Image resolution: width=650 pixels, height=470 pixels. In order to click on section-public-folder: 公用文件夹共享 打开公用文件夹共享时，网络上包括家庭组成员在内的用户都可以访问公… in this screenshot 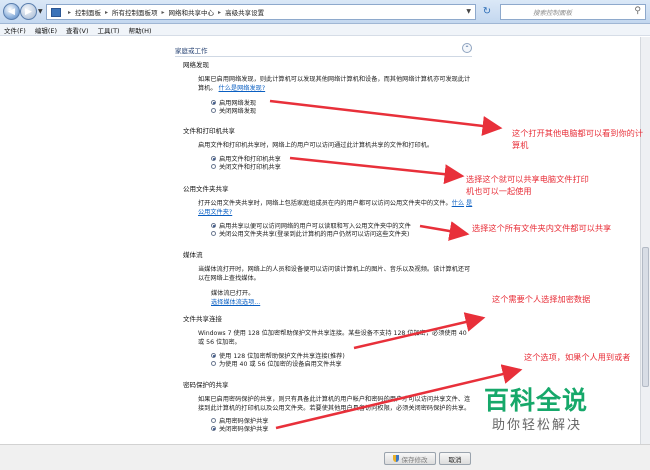, I will do `click(328, 210)`.